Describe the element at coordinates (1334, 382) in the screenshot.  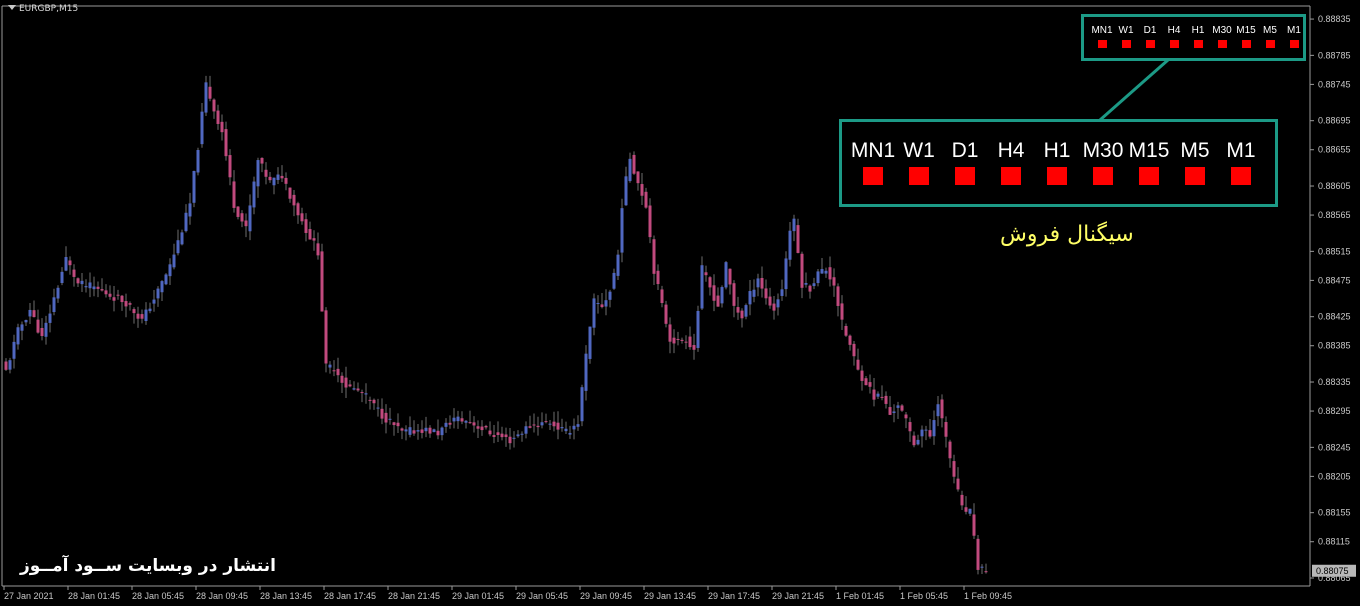
I see `price-tick-label: 0.88335` at that location.